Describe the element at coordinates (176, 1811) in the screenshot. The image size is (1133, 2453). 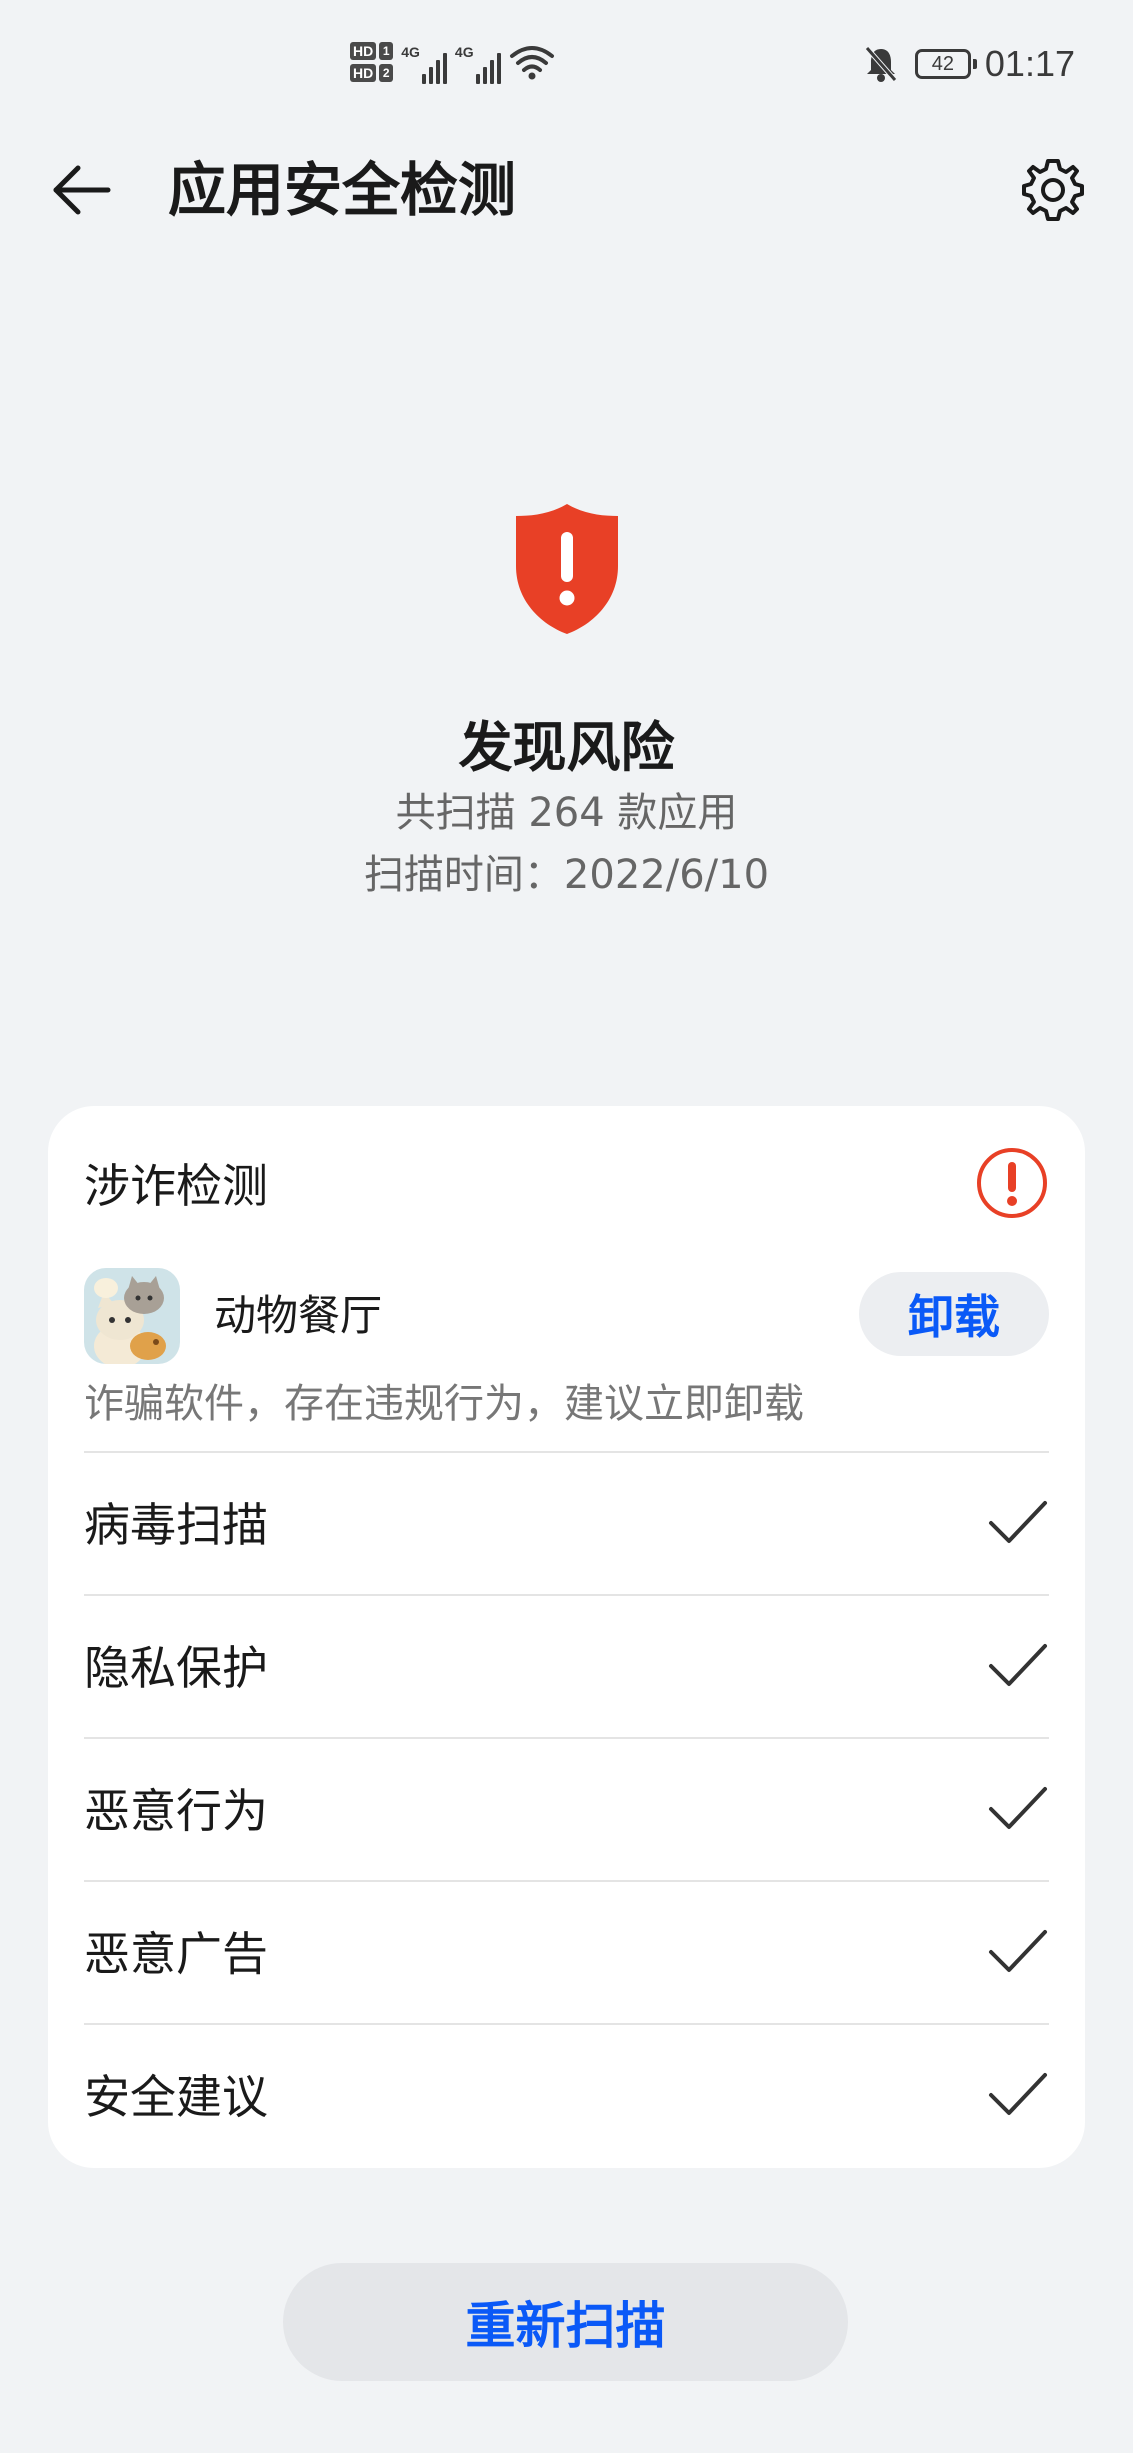
I see `check-label: 恶意行为` at that location.